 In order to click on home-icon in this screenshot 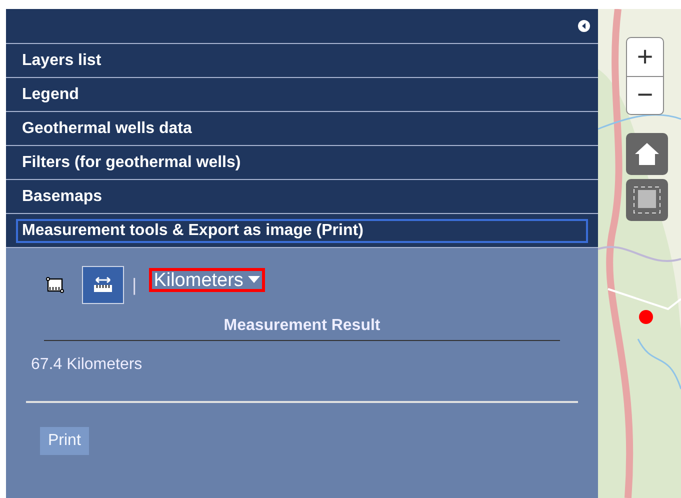, I will do `click(647, 154)`.